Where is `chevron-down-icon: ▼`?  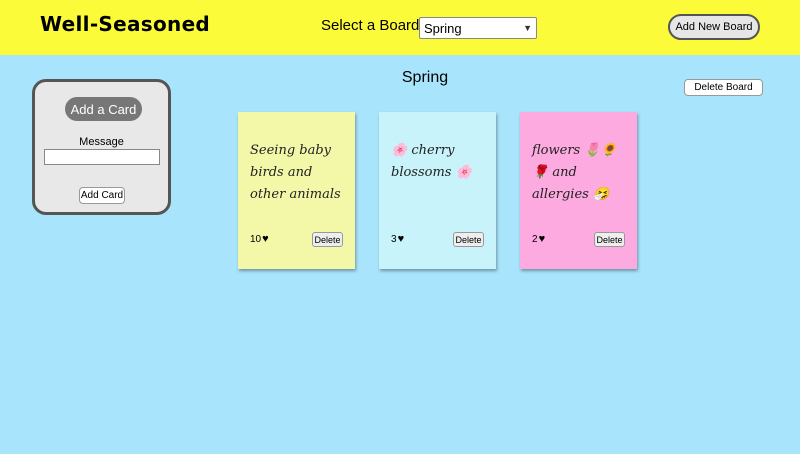
chevron-down-icon: ▼ is located at coordinates (527, 28).